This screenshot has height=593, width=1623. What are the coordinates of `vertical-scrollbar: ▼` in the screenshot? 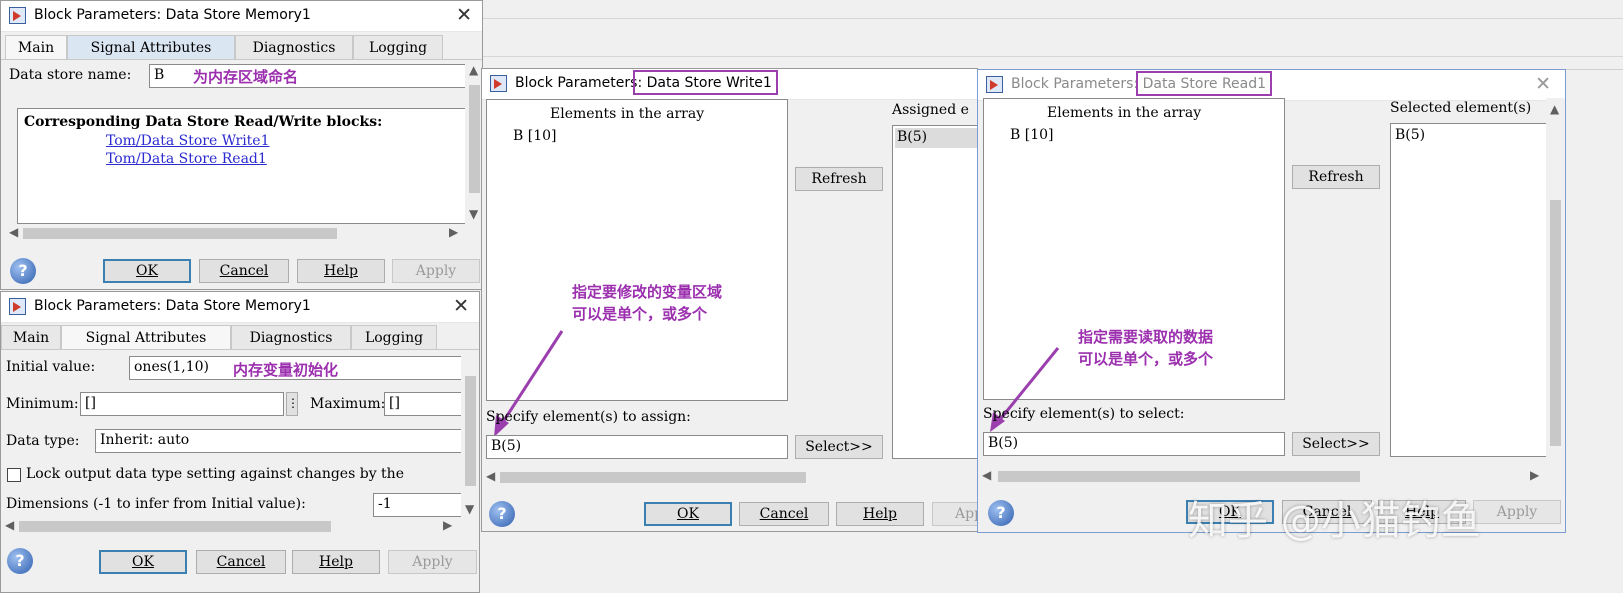 It's located at (470, 436).